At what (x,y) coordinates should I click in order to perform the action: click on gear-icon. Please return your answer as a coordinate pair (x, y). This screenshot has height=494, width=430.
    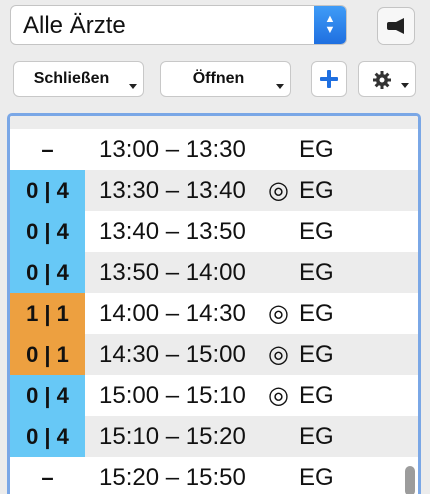
    Looking at the image, I should click on (382, 80).